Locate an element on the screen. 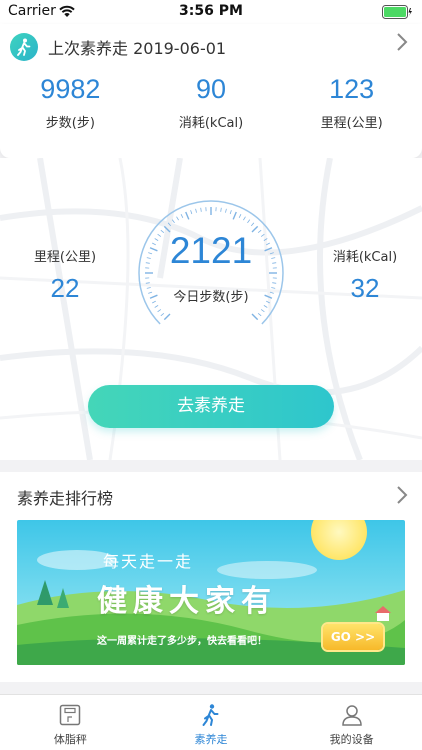 Image resolution: width=422 pixels, height=750 pixels. stat-label: 步数(步) is located at coordinates (70, 123).